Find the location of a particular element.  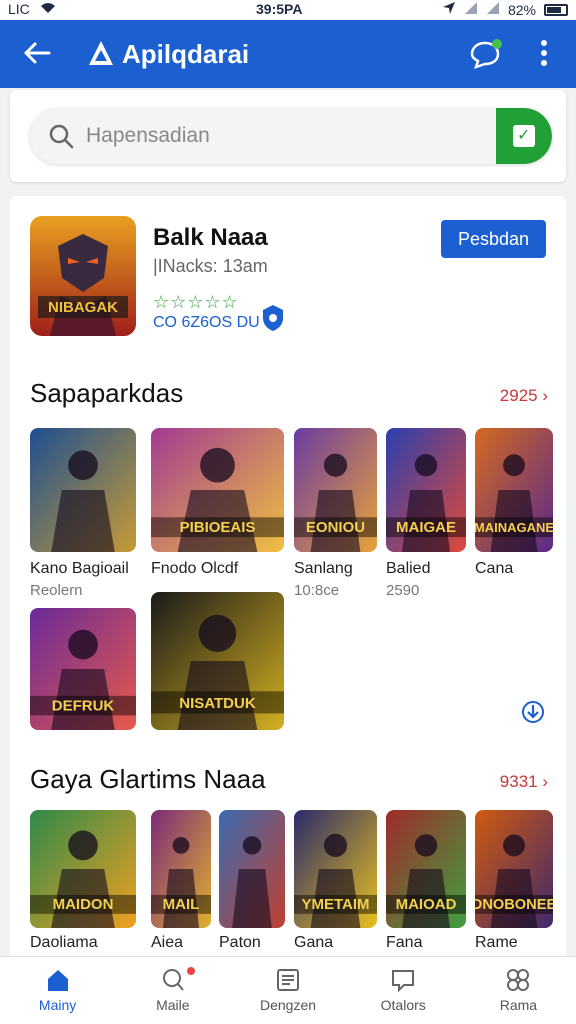

nav-label-home: Mainy is located at coordinates (57, 1005).